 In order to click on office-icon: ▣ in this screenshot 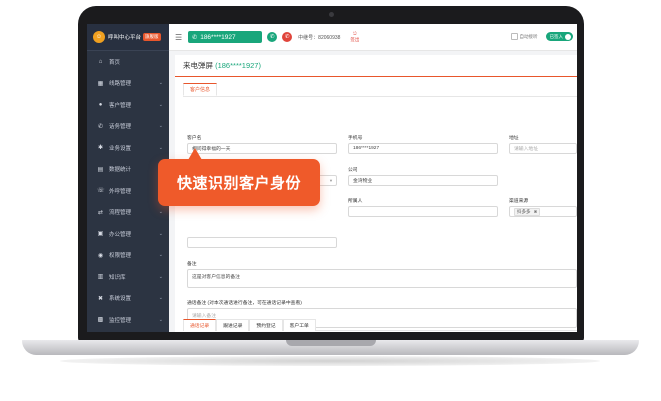, I will do `click(100, 234)`.